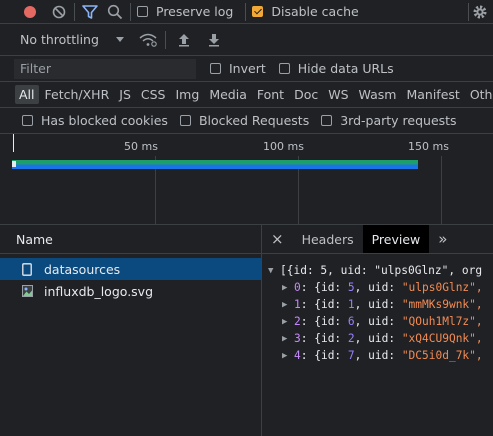 The image size is (493, 436). I want to click on json-uid: "DC5i0d_7k",, so click(442, 355).